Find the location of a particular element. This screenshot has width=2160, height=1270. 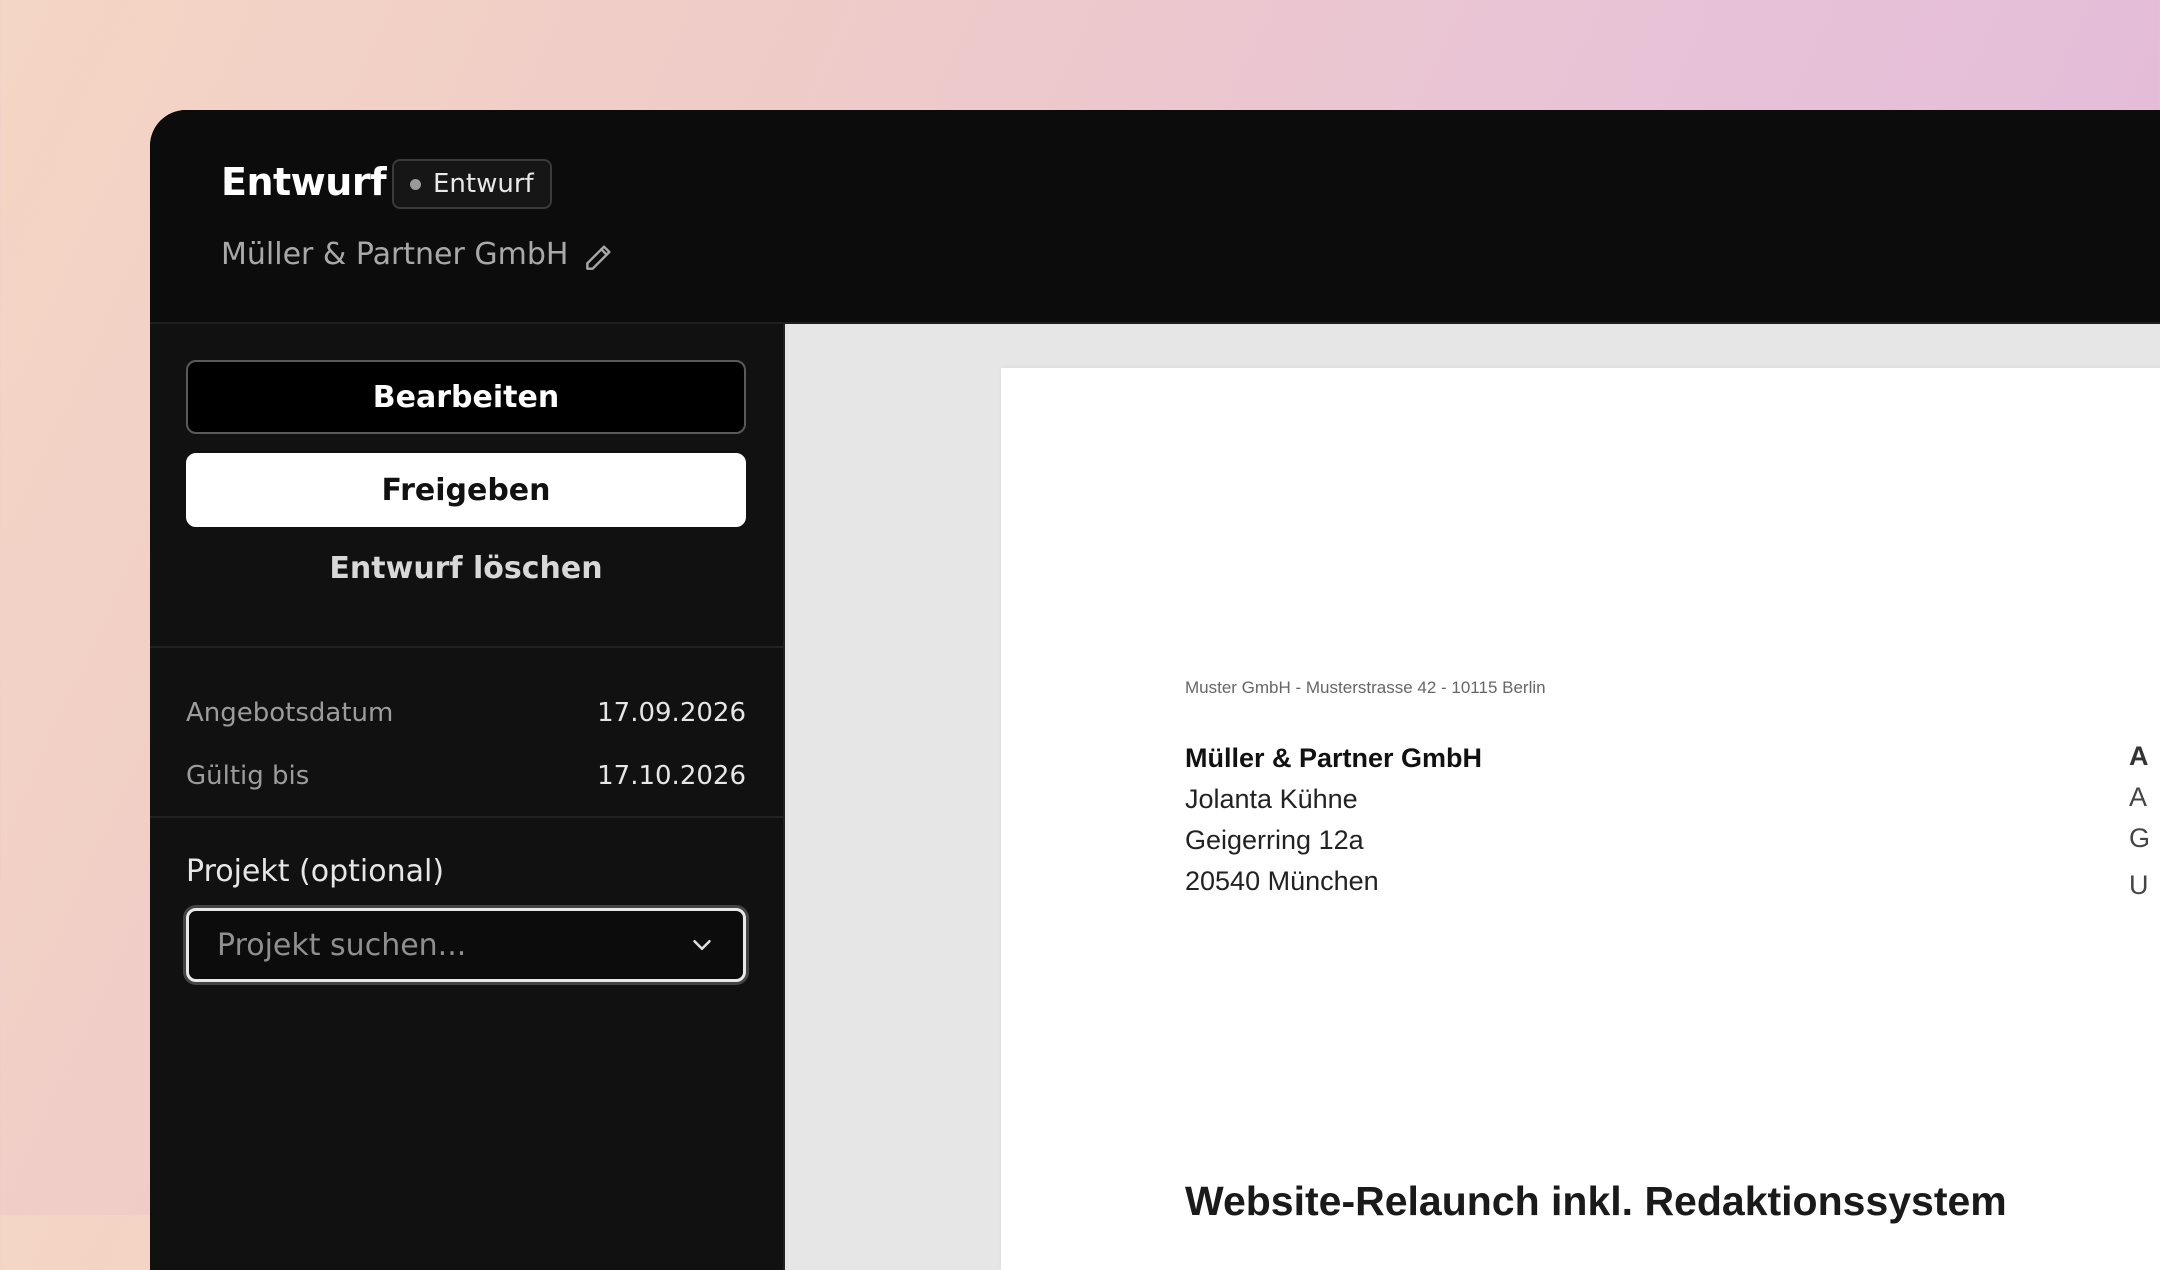

project-label: Projekt (optional) is located at coordinates (315, 871).